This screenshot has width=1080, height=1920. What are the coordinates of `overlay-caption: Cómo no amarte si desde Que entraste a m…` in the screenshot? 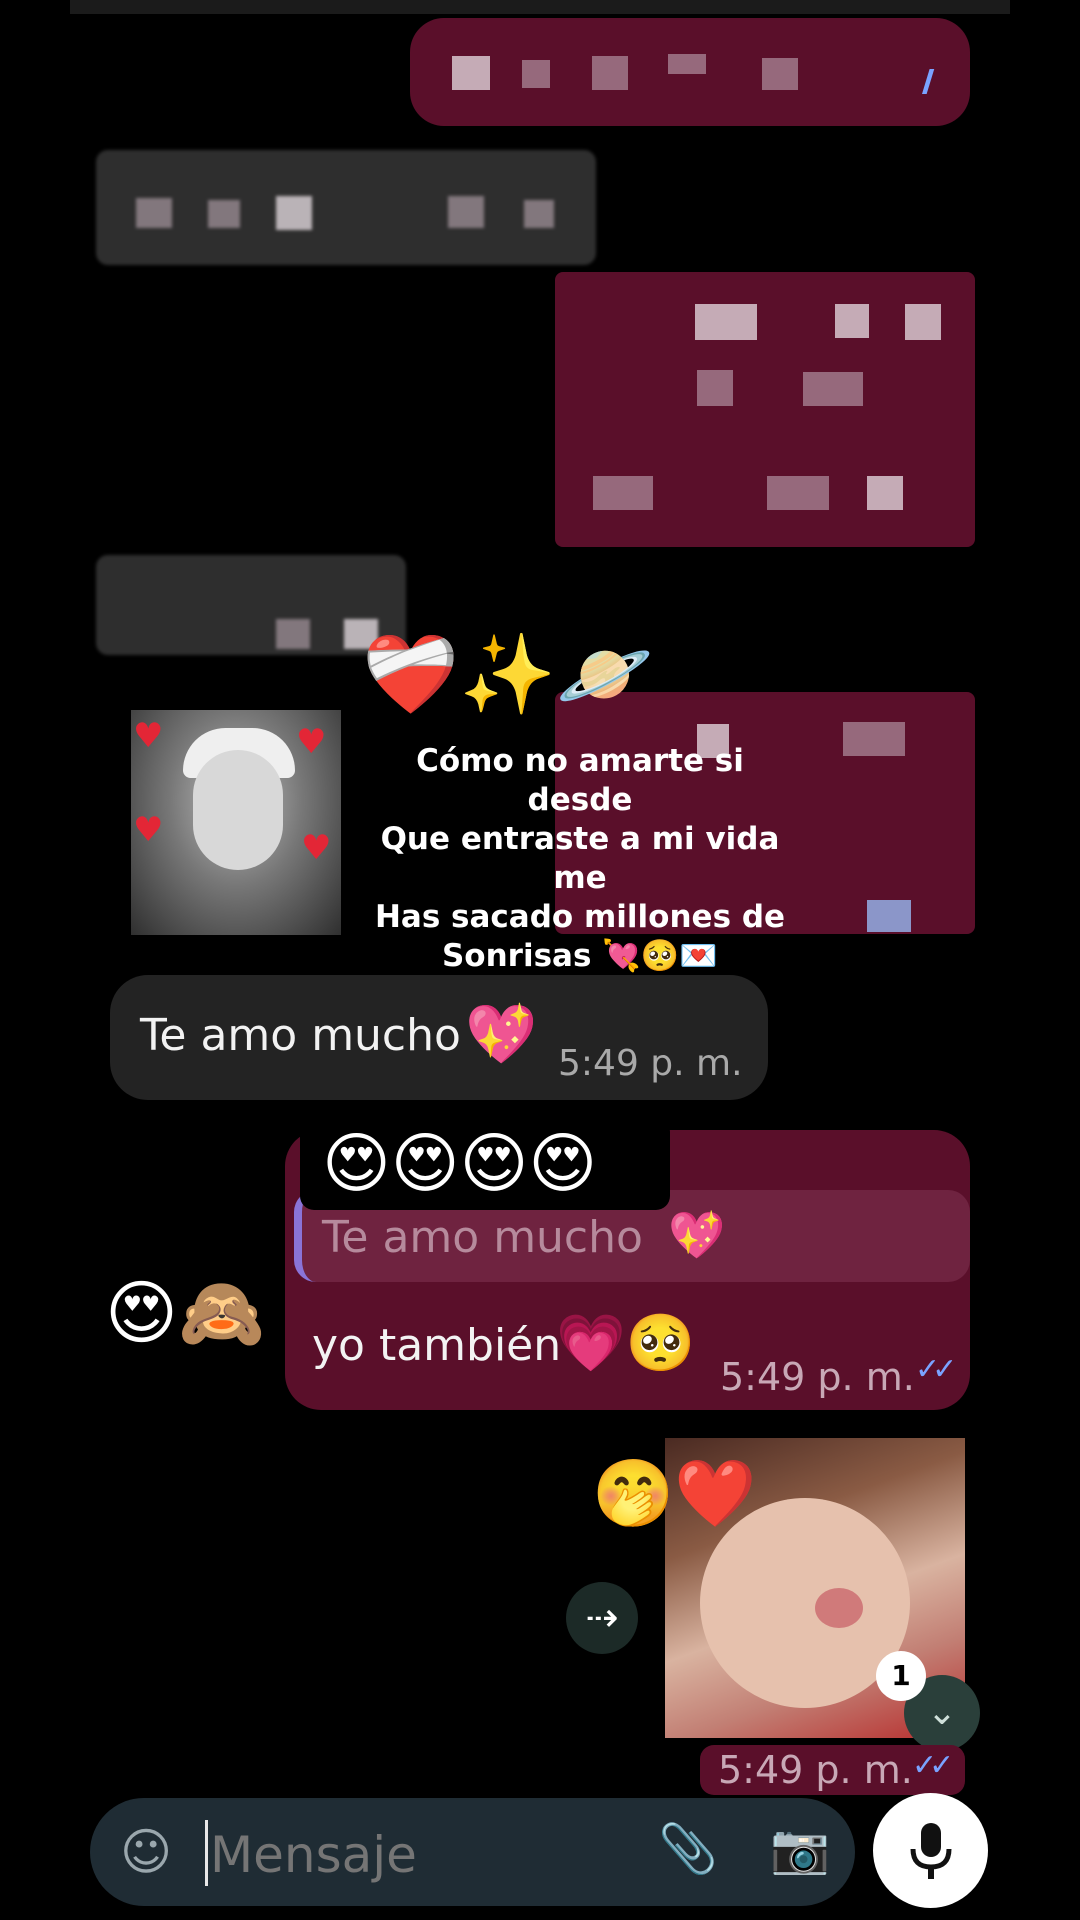 It's located at (580, 859).